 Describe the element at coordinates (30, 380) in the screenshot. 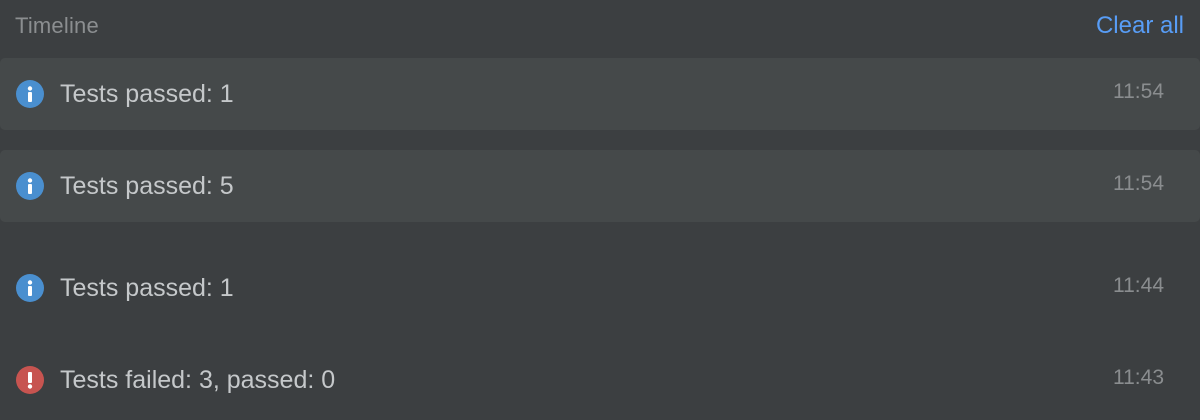

I see `error-icon` at that location.